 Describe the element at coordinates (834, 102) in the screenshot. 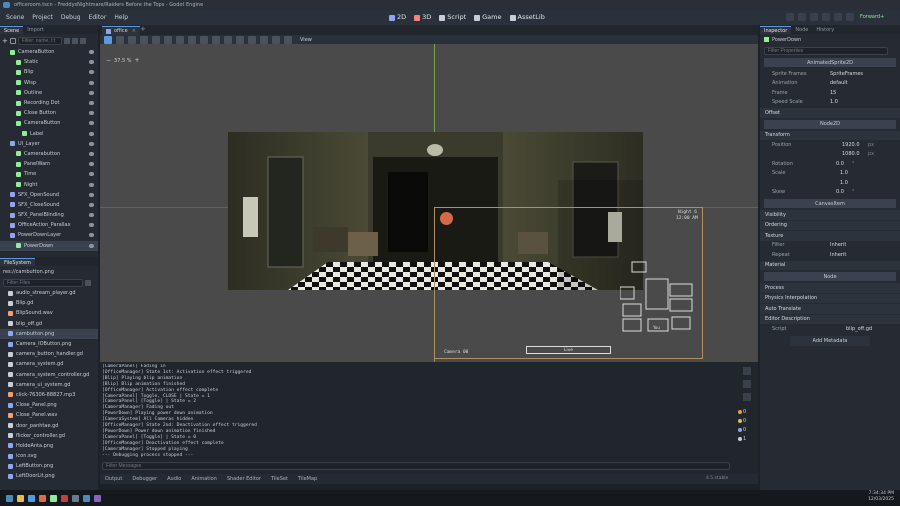

I see `property-value: 1.0` at that location.